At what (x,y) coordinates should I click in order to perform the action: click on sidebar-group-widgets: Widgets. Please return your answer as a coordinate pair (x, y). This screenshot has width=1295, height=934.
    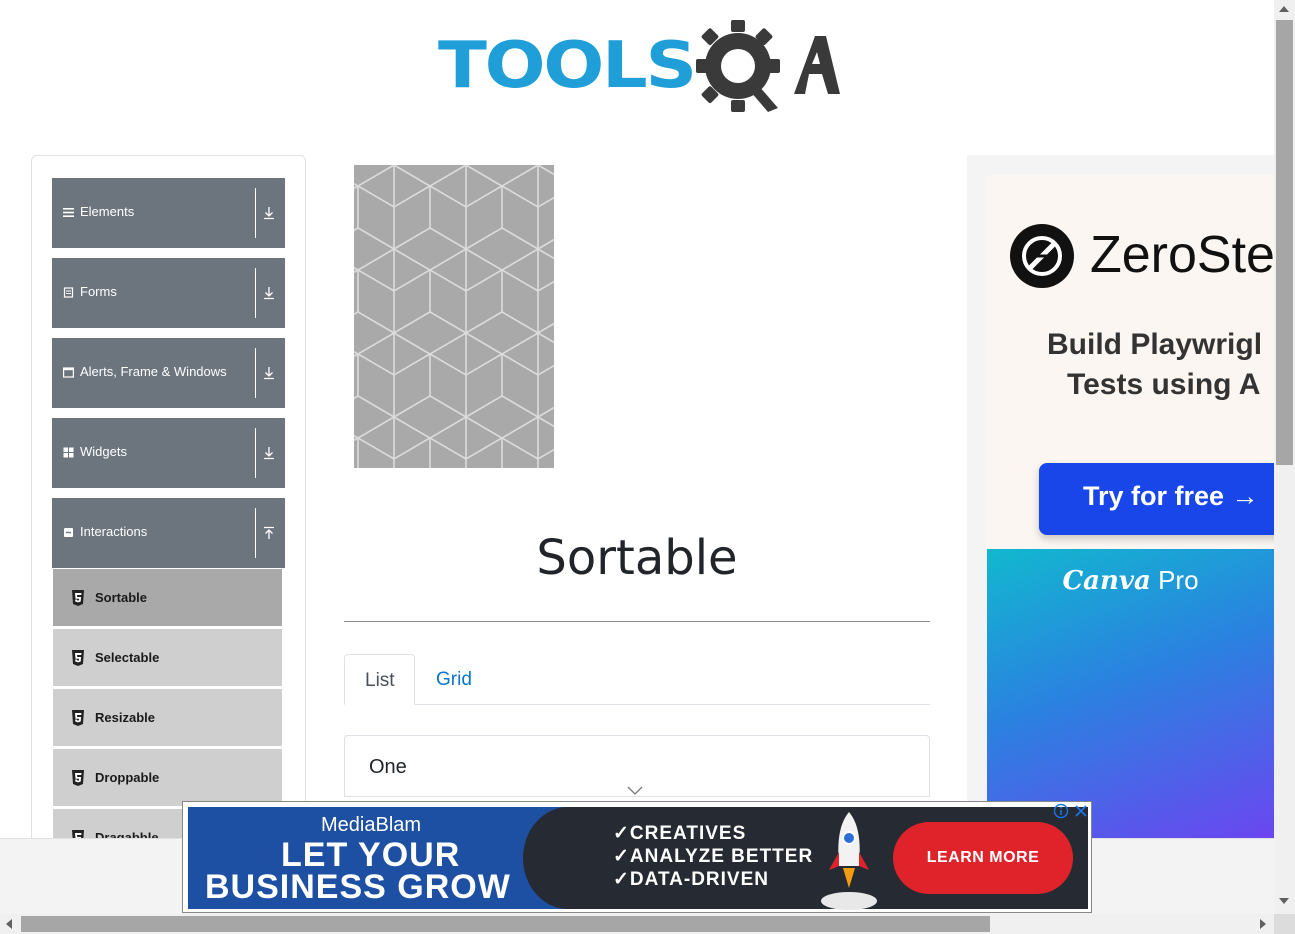
    Looking at the image, I should click on (168, 453).